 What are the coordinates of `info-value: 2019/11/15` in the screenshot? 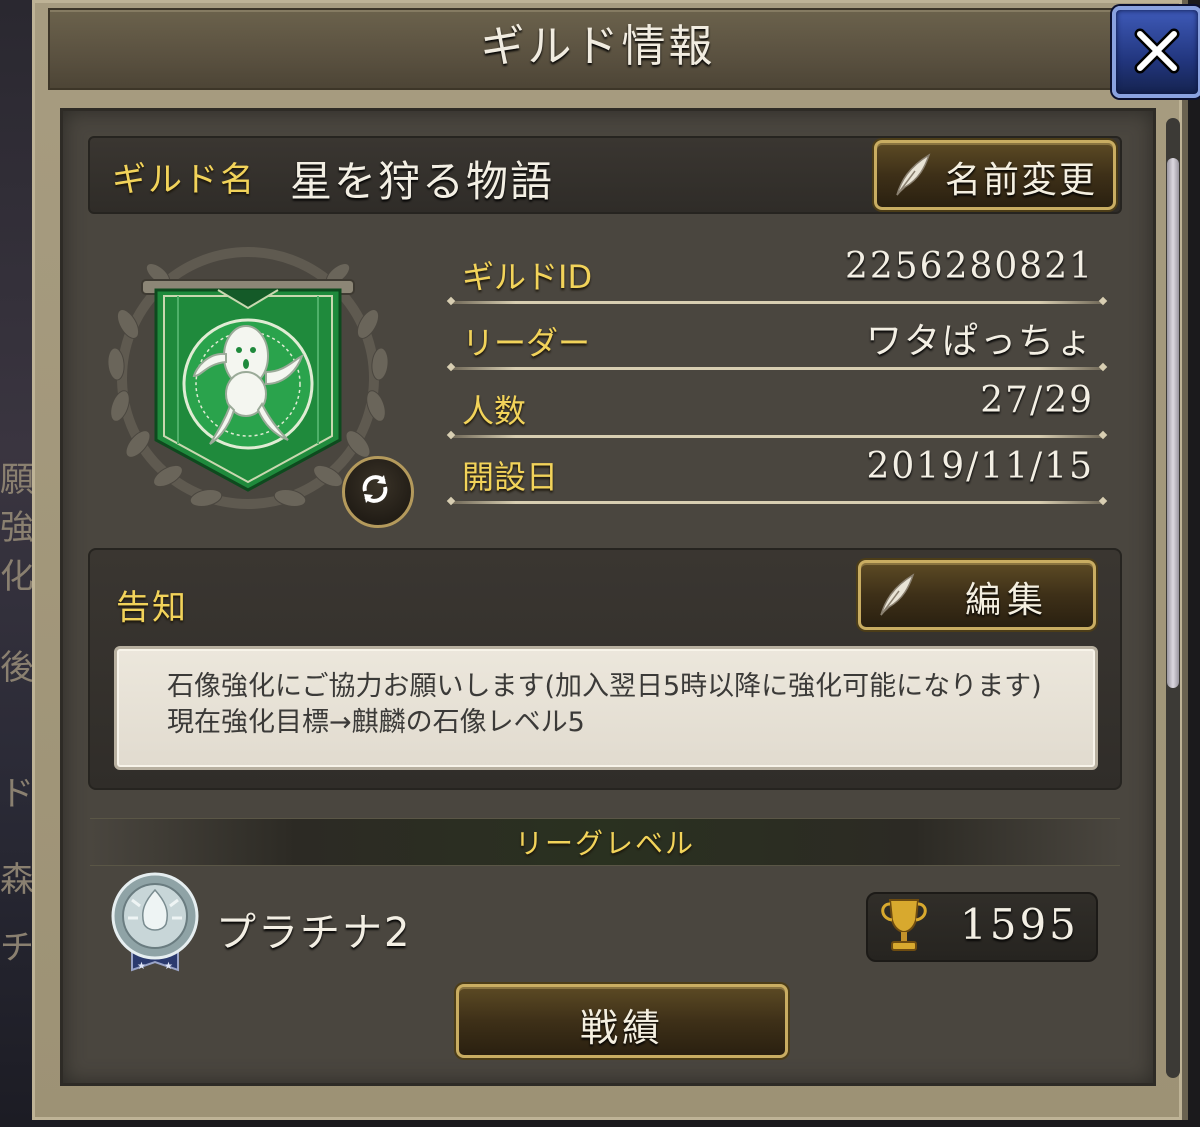 It's located at (980, 466).